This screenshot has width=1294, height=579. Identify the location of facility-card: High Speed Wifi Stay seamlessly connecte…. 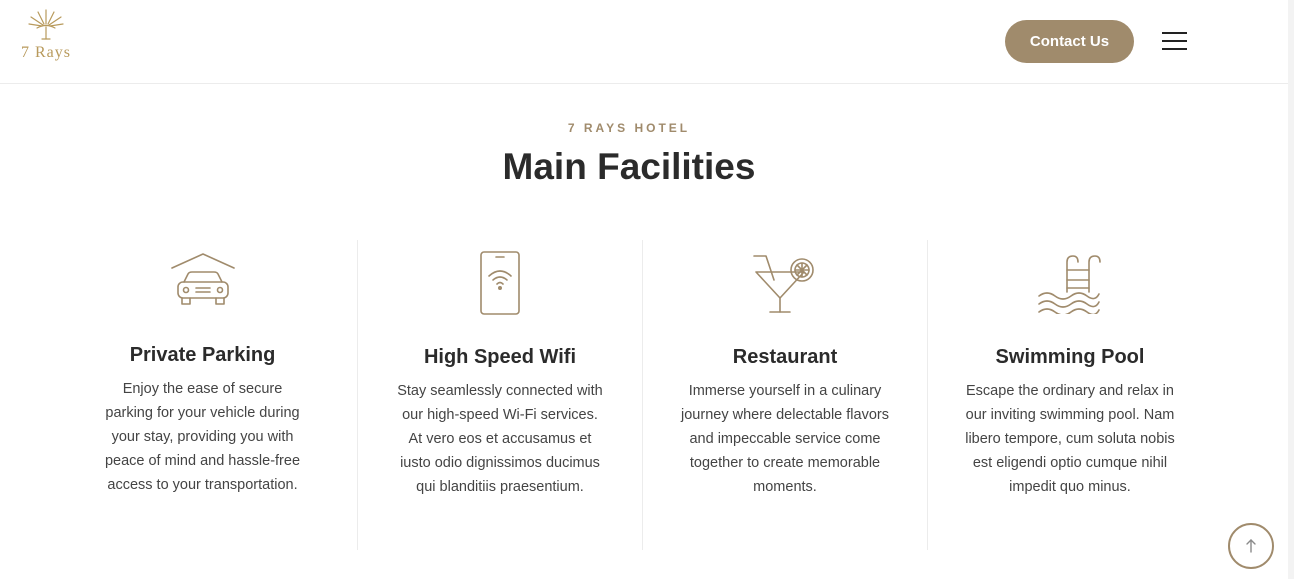
(499, 395).